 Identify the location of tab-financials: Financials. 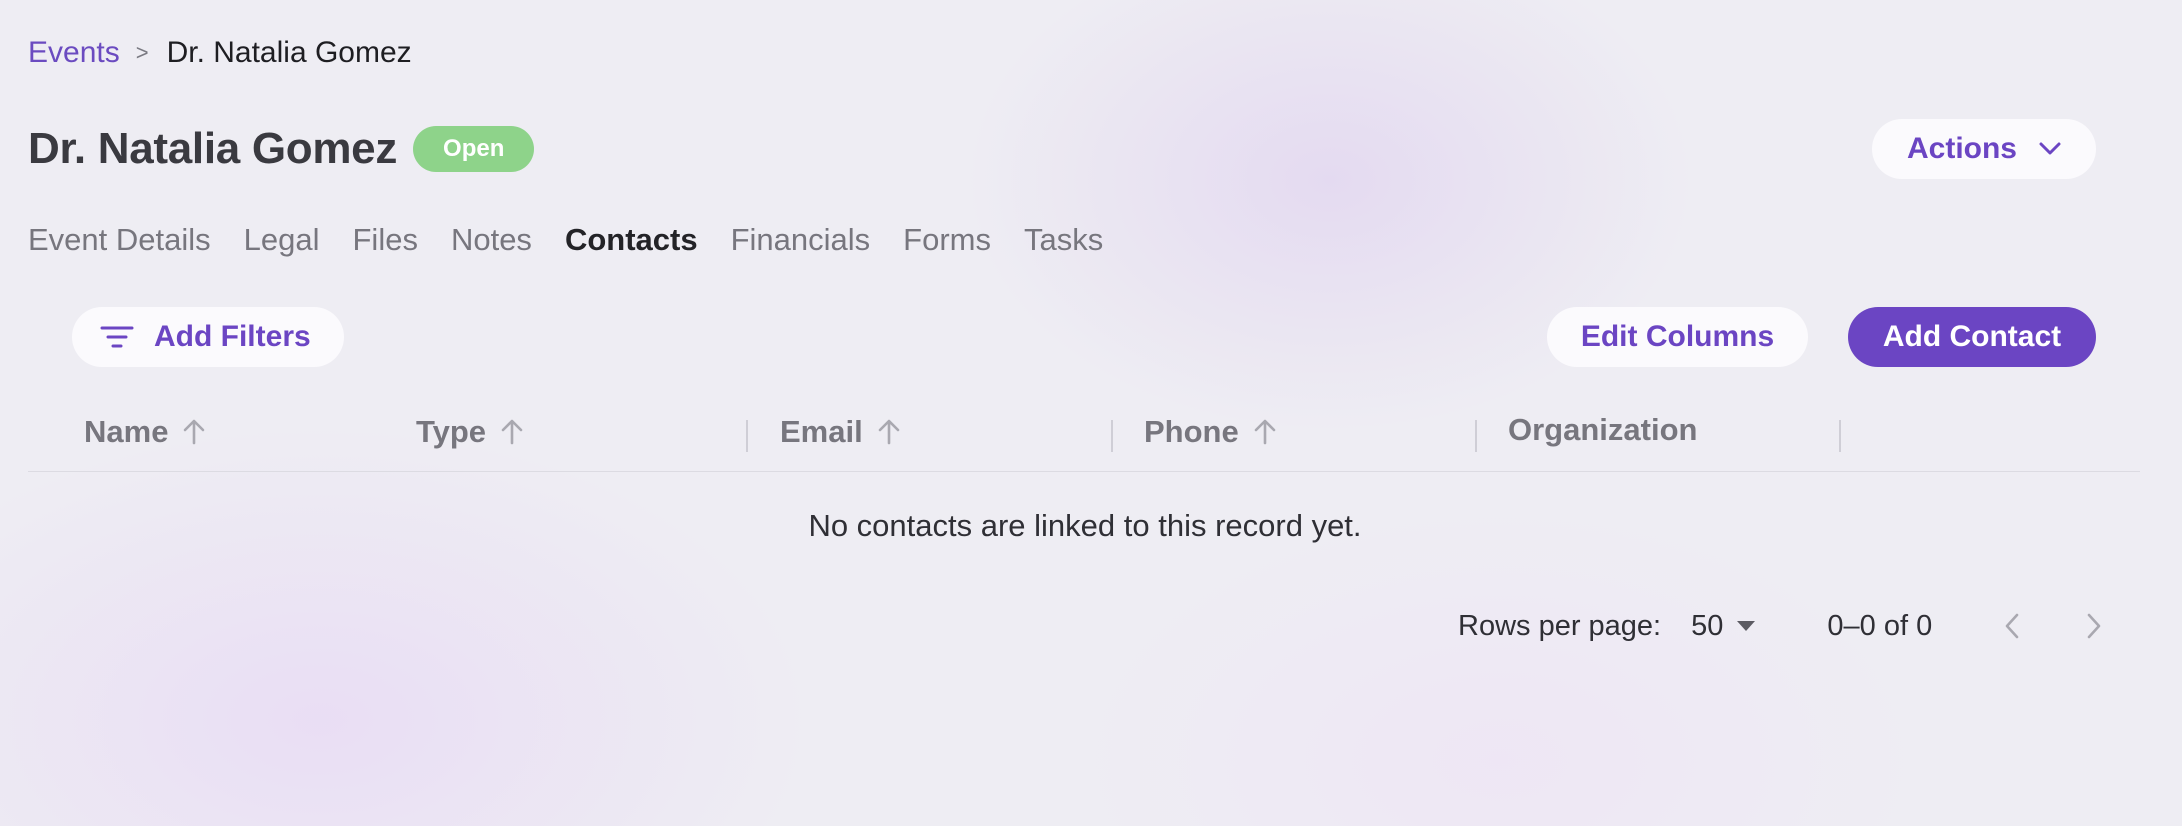
(801, 240).